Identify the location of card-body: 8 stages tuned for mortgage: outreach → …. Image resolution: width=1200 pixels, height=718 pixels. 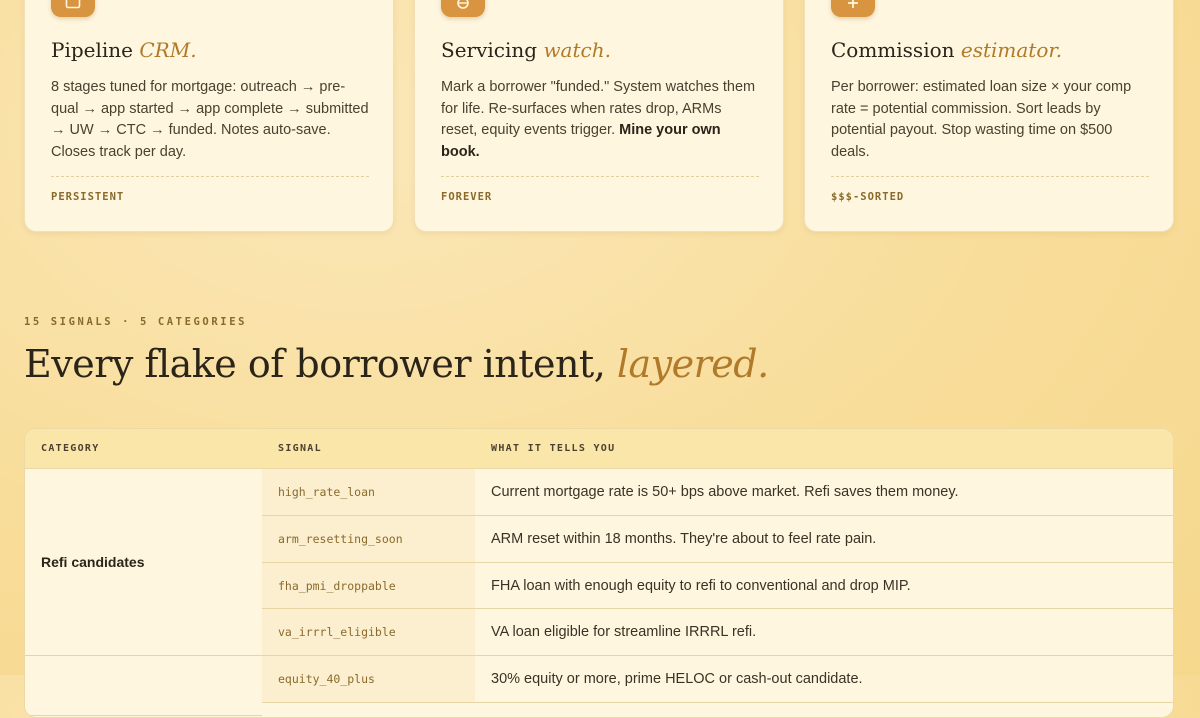
(210, 120).